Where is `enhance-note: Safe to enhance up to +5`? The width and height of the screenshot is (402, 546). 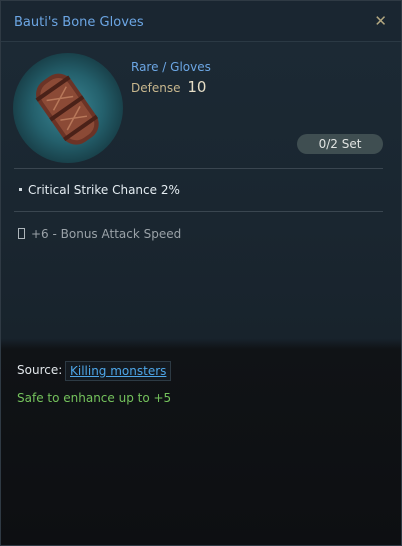 enhance-note: Safe to enhance up to +5 is located at coordinates (94, 398).